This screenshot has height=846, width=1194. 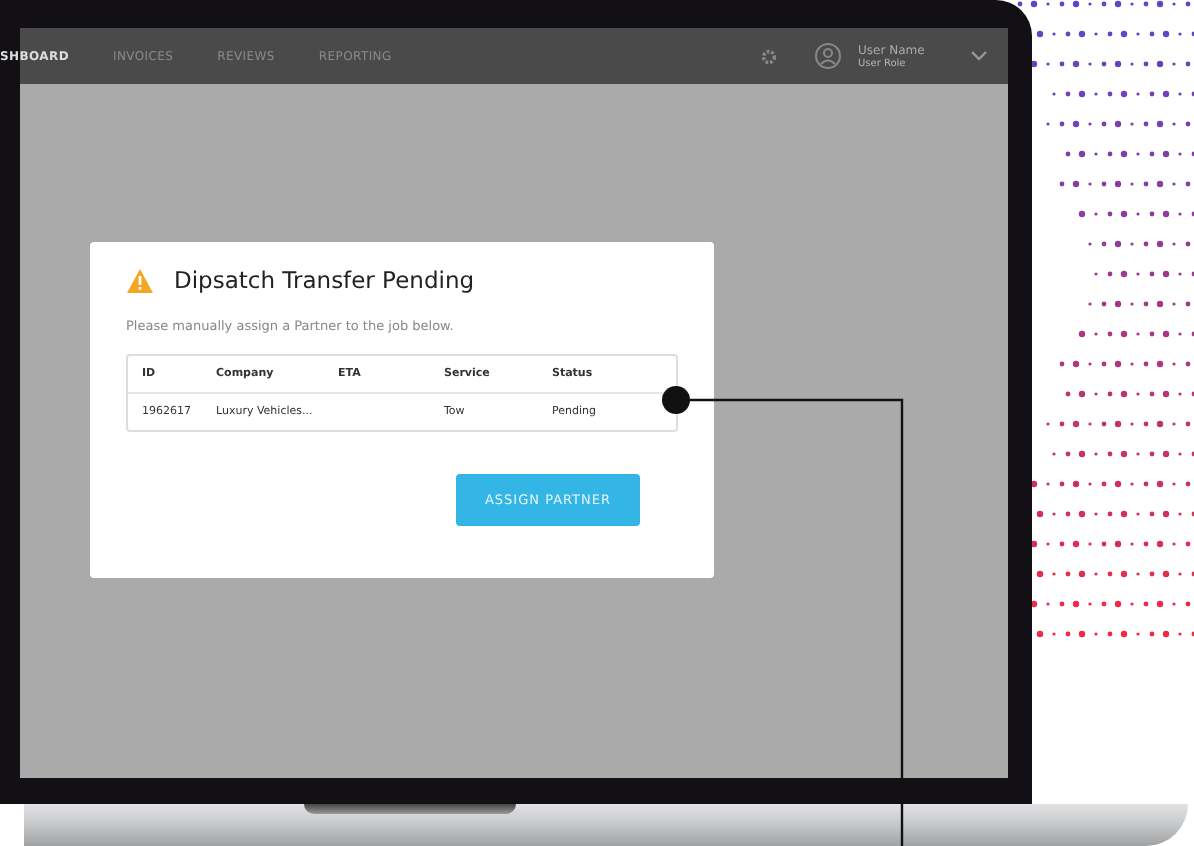 What do you see at coordinates (324, 280) in the screenshot?
I see `dialog-title: Dipsatch Transfer Pending` at bounding box center [324, 280].